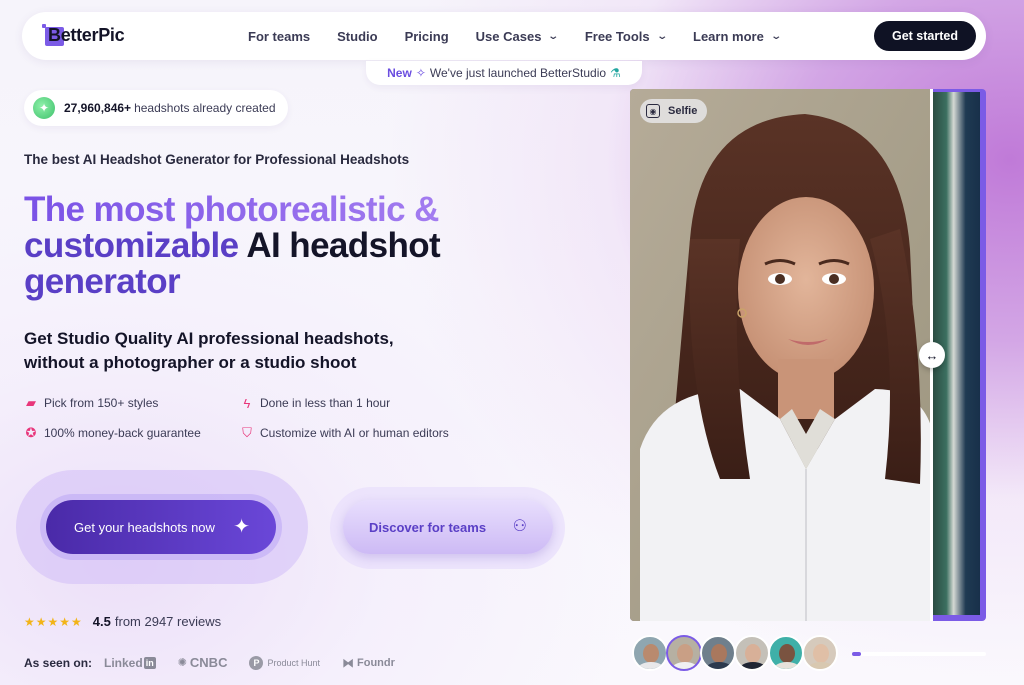 Image resolution: width=1024 pixels, height=685 pixels. Describe the element at coordinates (420, 73) in the screenshot. I see `sparkle-icon: ✧` at that location.